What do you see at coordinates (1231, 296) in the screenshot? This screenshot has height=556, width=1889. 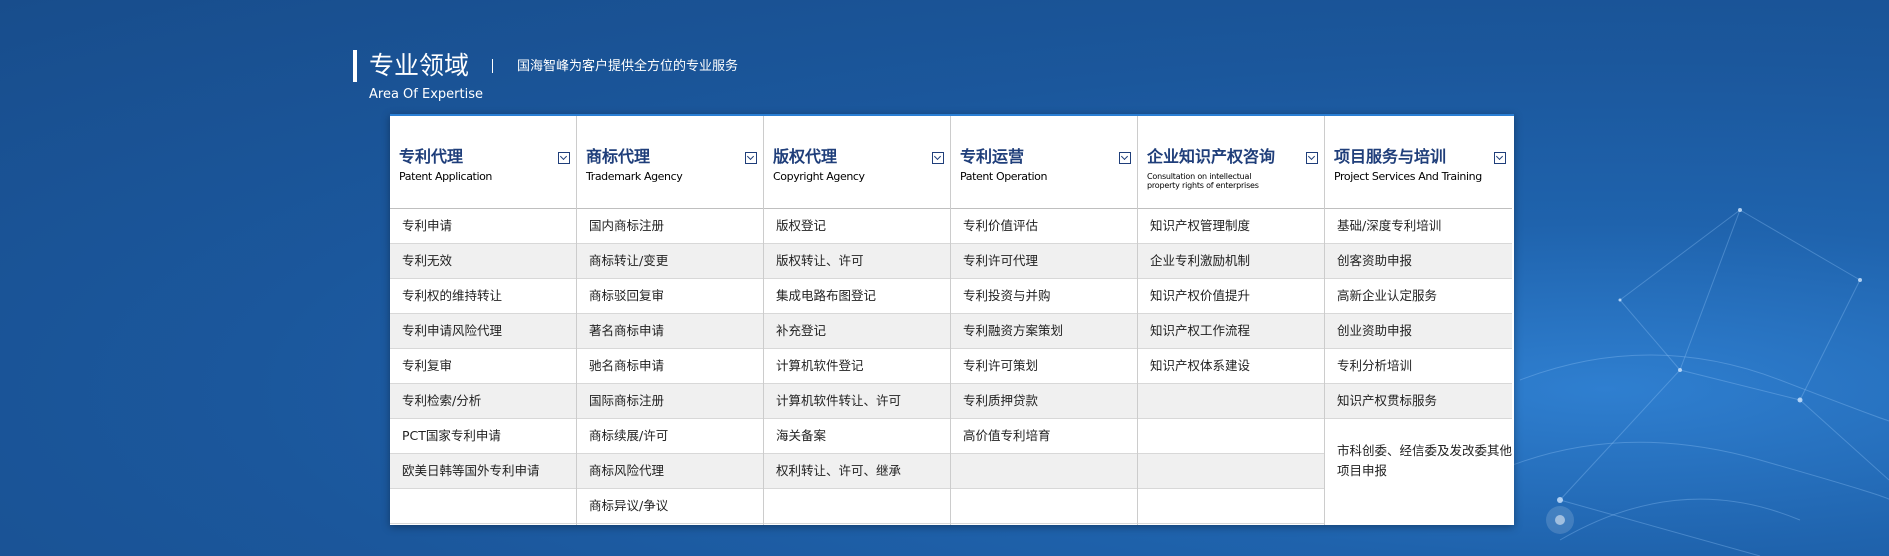 I see `list-item: 知识产权价值提升` at bounding box center [1231, 296].